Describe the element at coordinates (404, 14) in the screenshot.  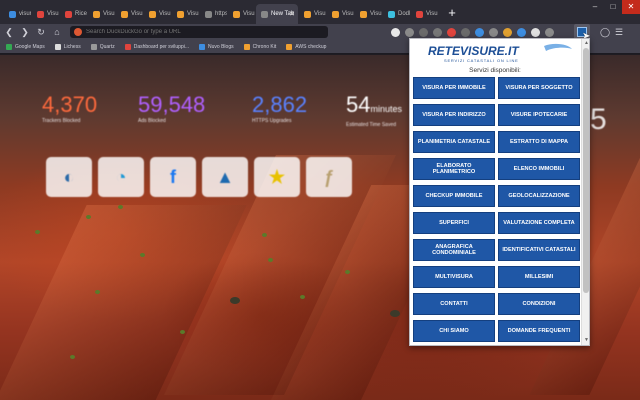
I see `tab-title: DodB` at that location.